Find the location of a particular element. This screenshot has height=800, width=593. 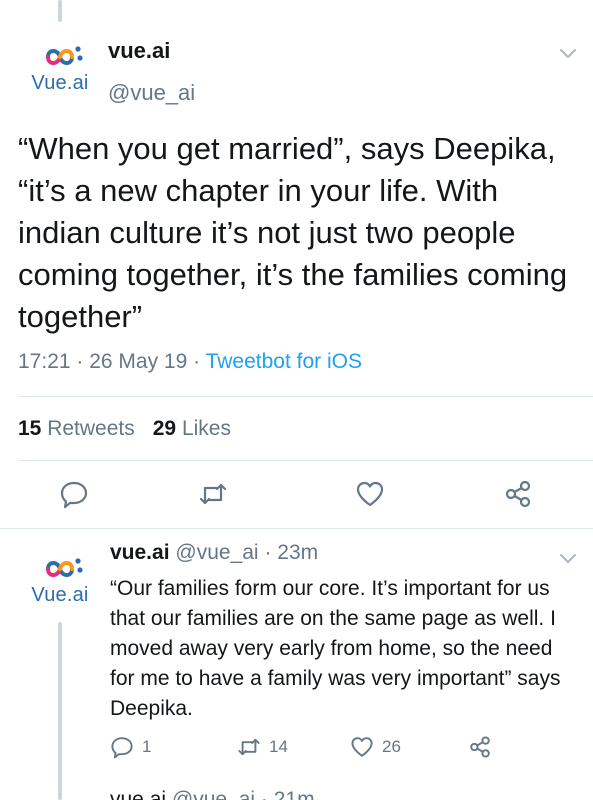

likes-stat: 29 Likes is located at coordinates (192, 428).